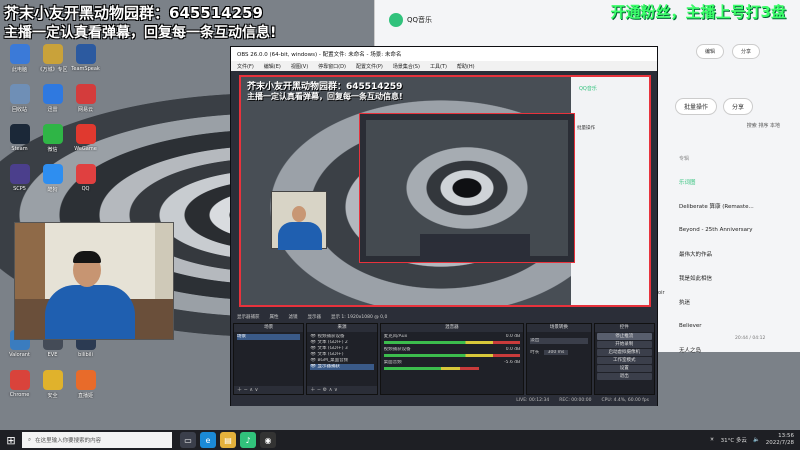  I want to click on weather-text: 31°C 多云, so click(734, 440).